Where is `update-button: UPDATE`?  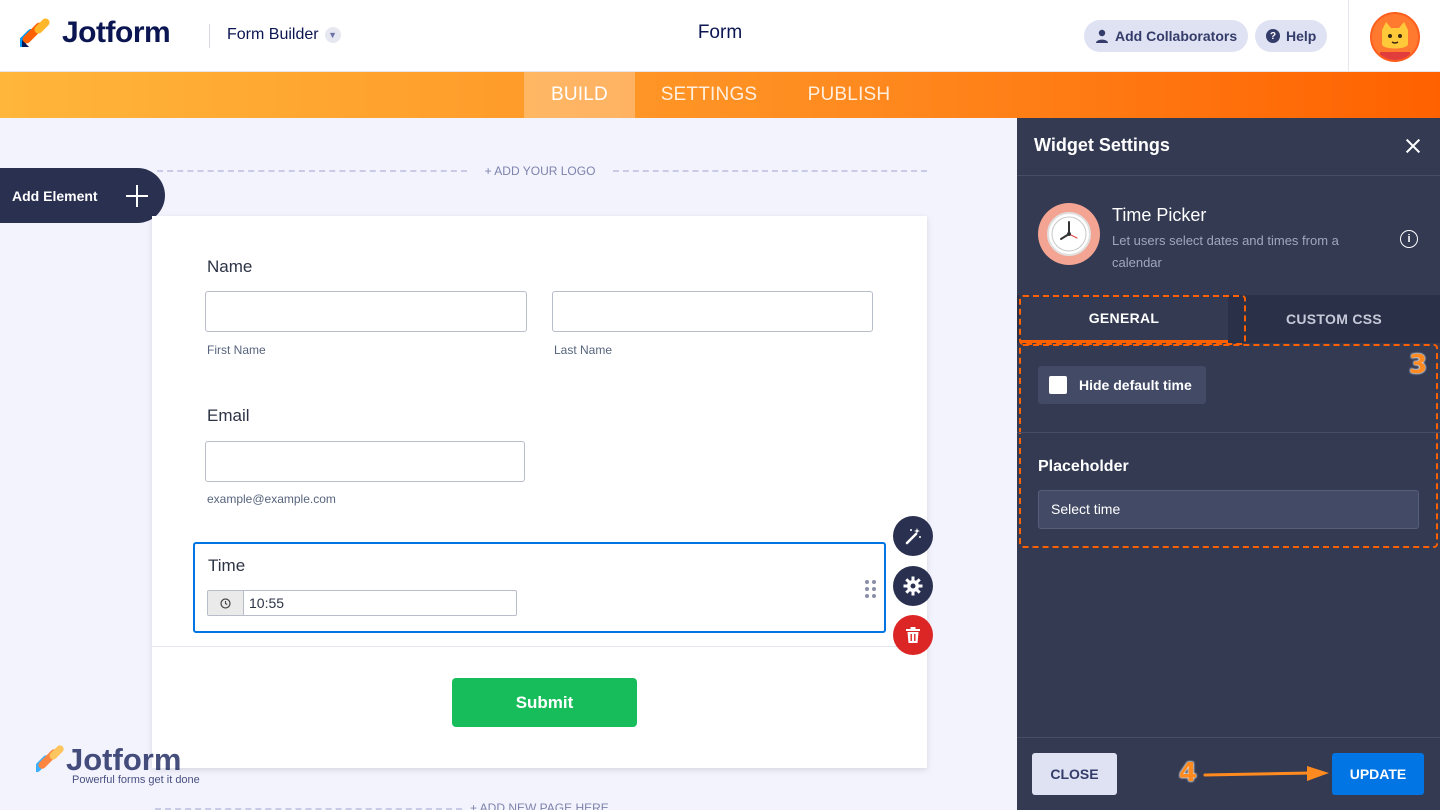
update-button: UPDATE is located at coordinates (1378, 774).